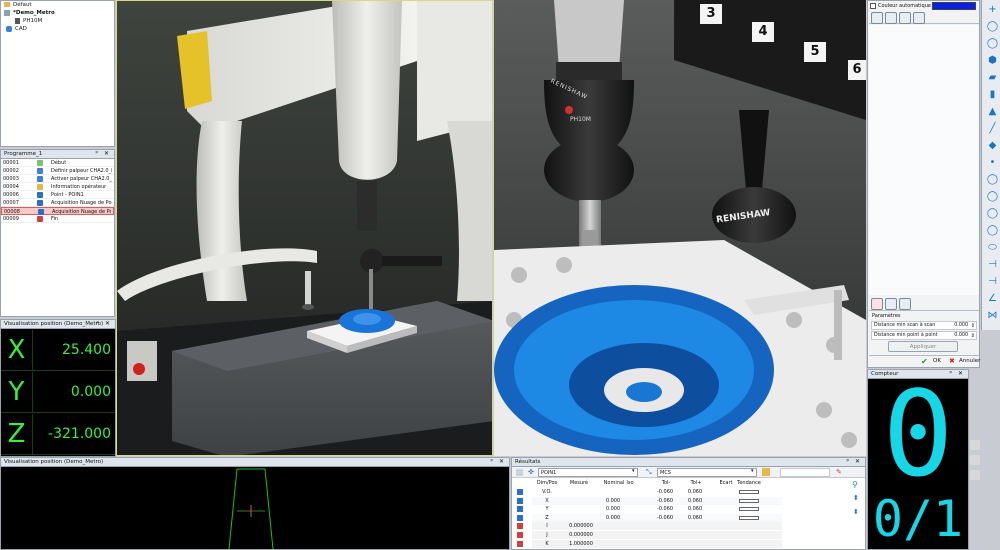 This screenshot has width=1000, height=550. What do you see at coordinates (57, 203) in the screenshot?
I see `program-row: 00007 Acquisition Nuage de Points` at bounding box center [57, 203].